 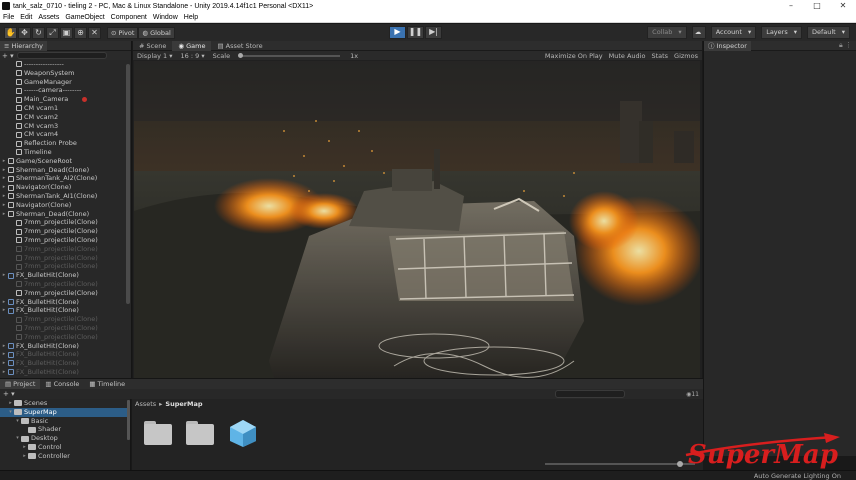 What do you see at coordinates (65, 456) in the screenshot?
I see `project-tree-item: ▸ Controller` at bounding box center [65, 456].